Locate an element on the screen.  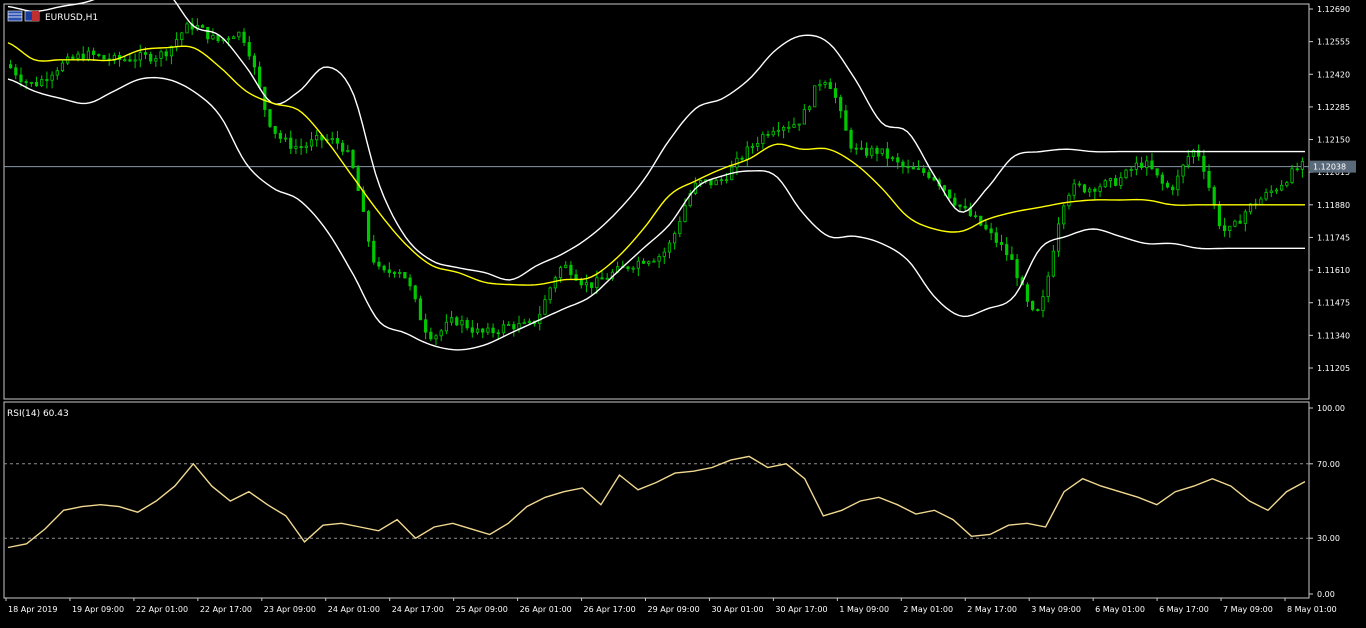
rsi-tick-label: 70.00 is located at coordinates (1328, 464).